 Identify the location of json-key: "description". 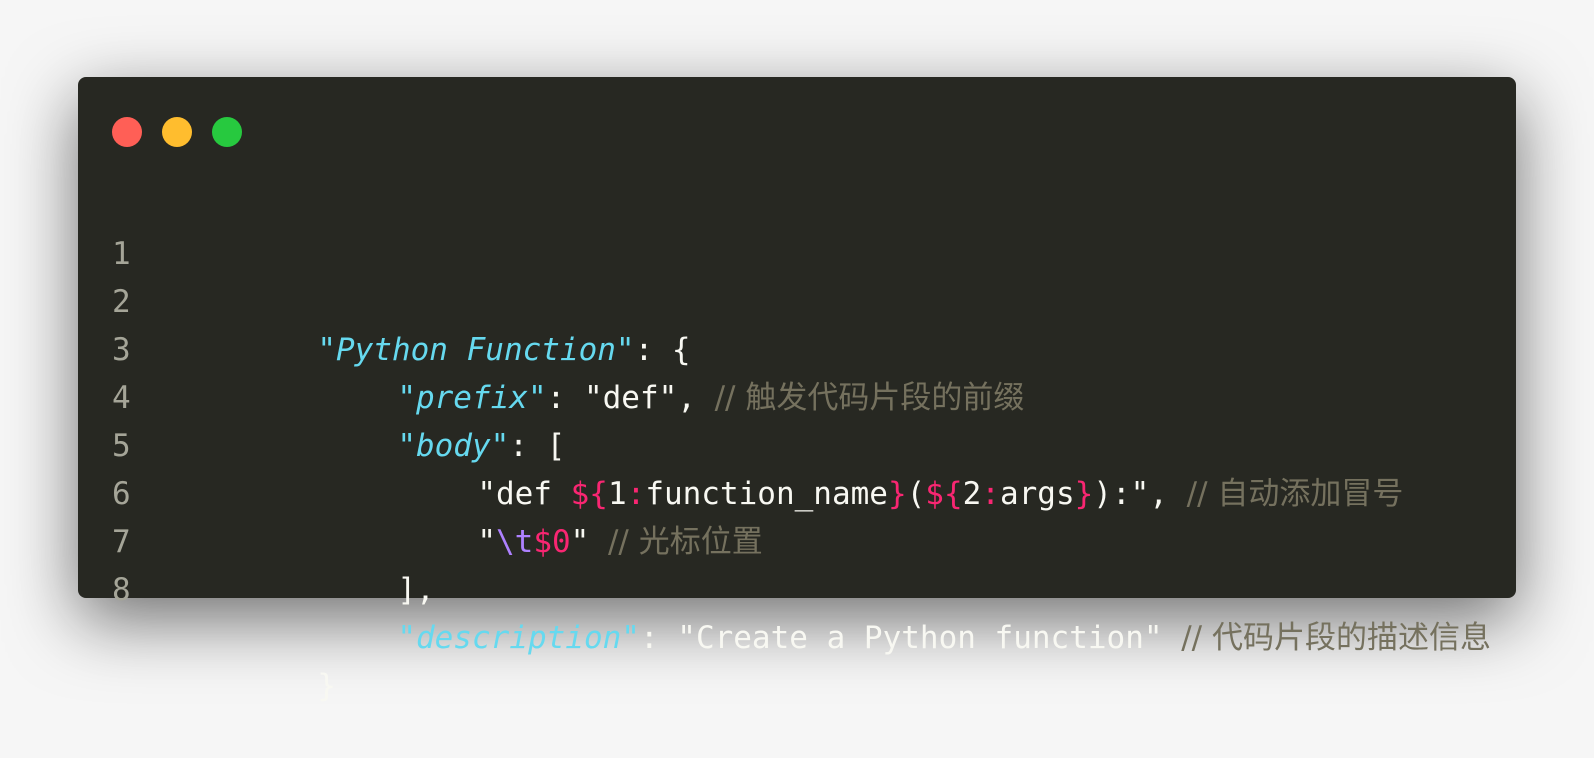
(518, 638).